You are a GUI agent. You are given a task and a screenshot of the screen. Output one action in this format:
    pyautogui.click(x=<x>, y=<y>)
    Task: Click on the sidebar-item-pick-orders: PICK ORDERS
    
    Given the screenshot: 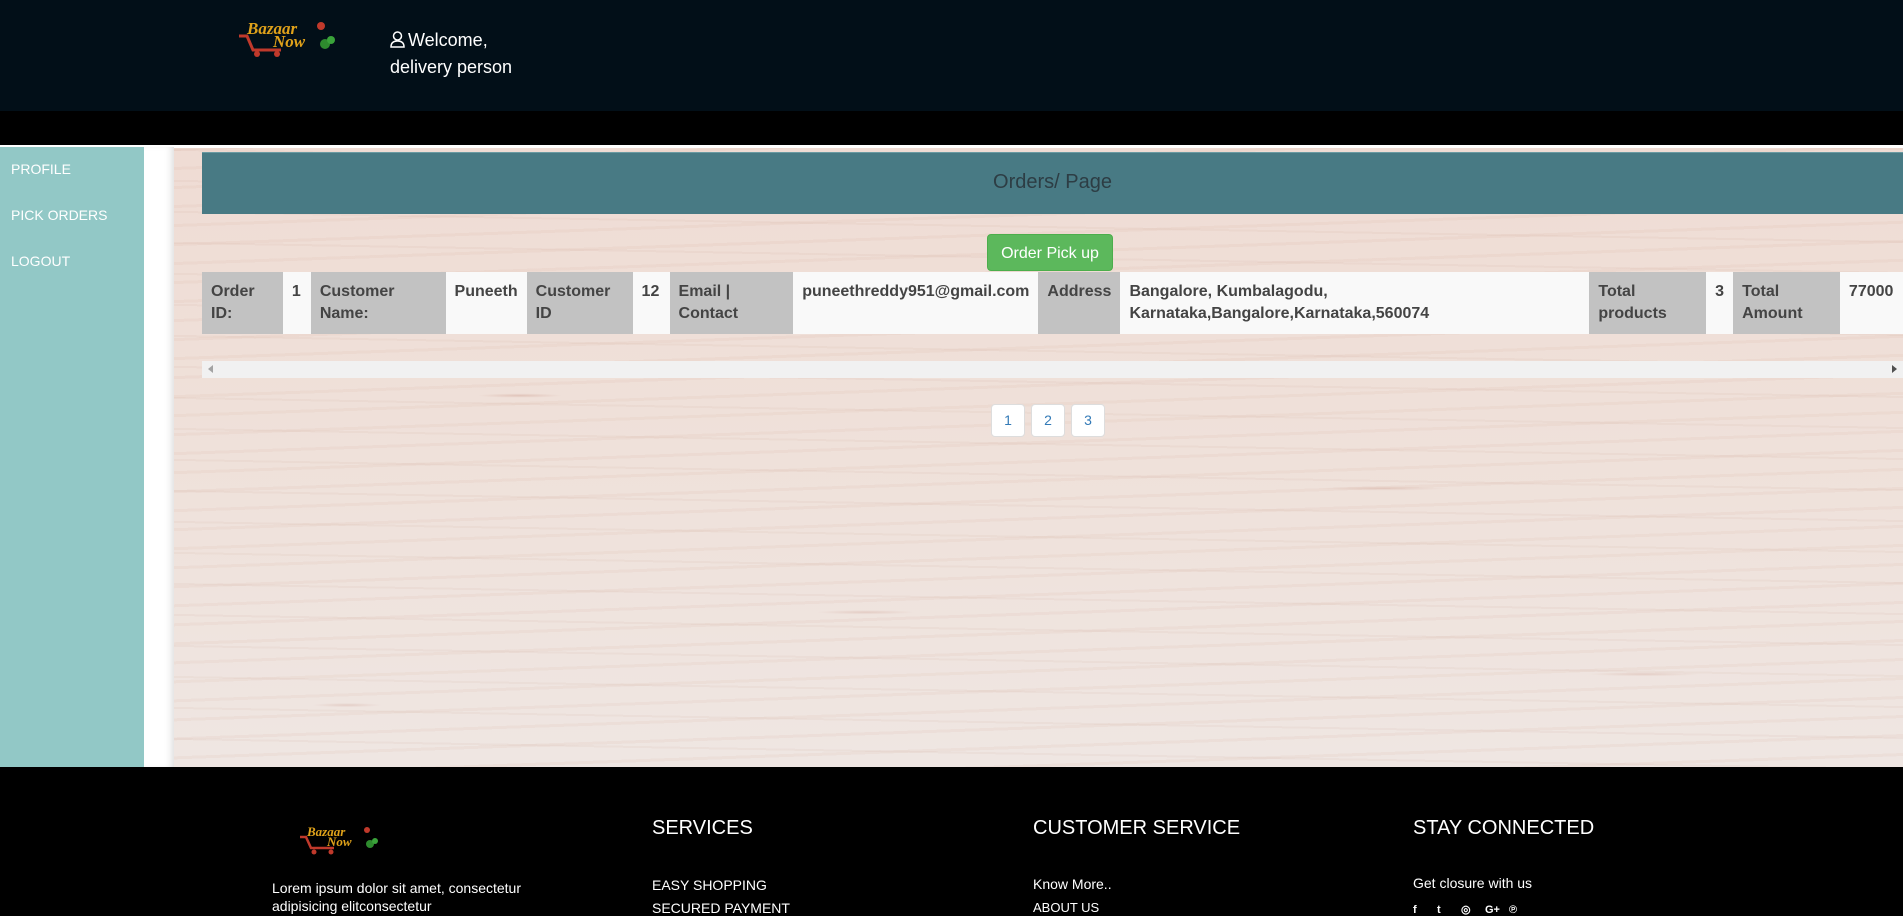 What is the action you would take?
    pyautogui.click(x=59, y=215)
    